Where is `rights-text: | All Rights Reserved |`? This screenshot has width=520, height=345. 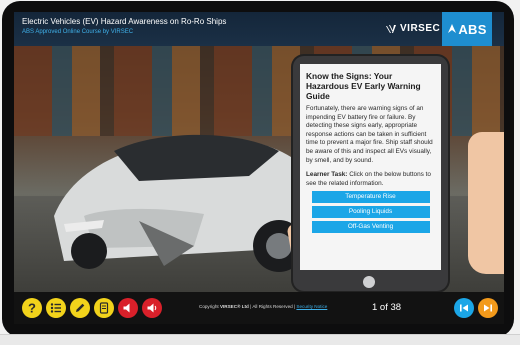 rights-text: | All Rights Reserved | is located at coordinates (272, 306).